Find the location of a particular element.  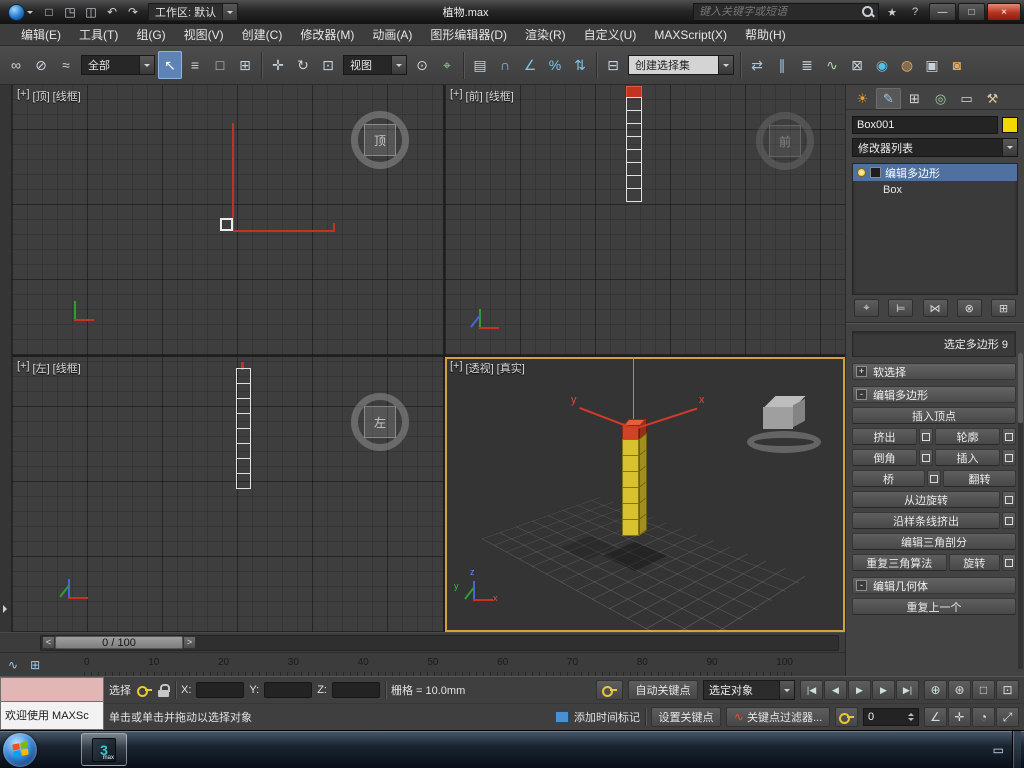

link-icon: ∞ is located at coordinates (16, 65).